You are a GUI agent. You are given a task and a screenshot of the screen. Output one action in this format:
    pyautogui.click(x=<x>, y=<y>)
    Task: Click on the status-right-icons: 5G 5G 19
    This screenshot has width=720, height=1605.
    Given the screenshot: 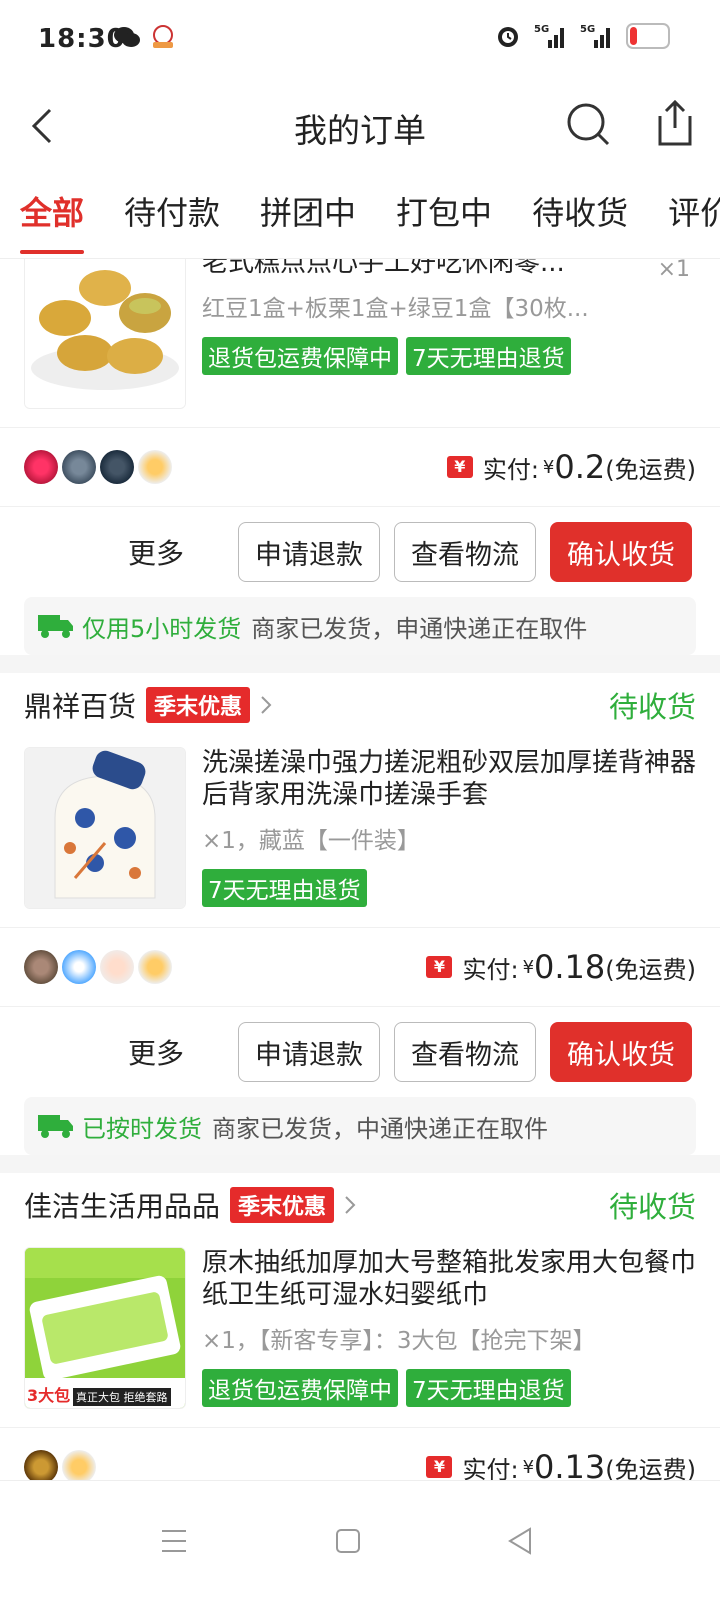 What is the action you would take?
    pyautogui.click(x=582, y=36)
    